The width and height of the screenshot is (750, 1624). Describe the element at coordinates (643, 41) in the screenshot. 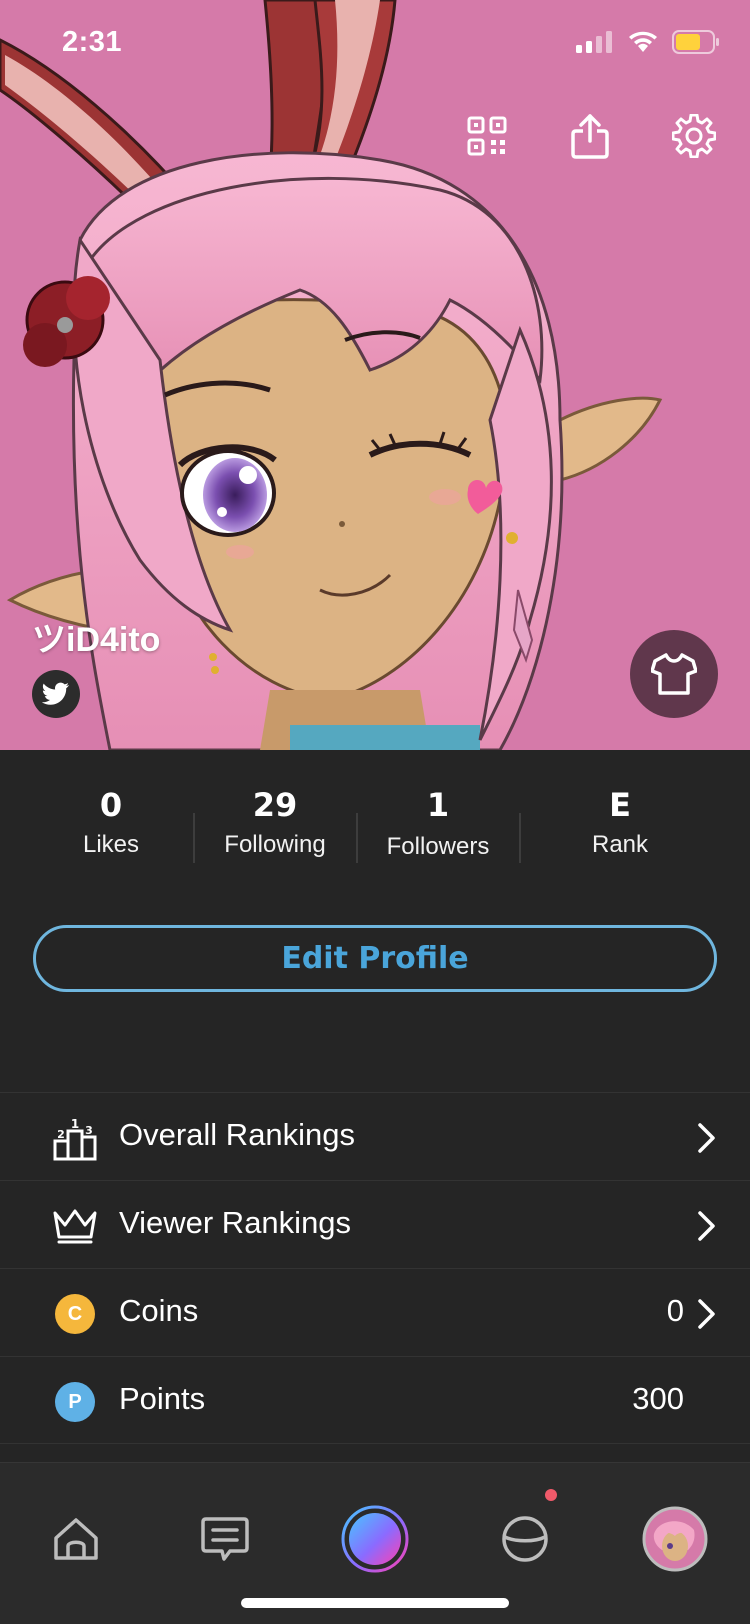

I see `wifi-icon` at that location.